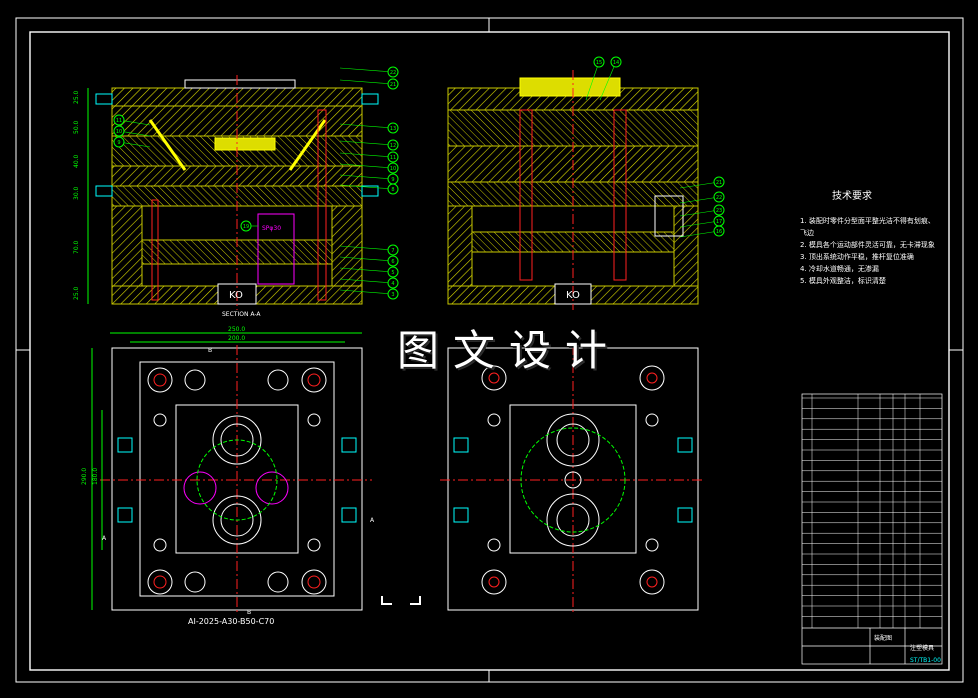 The image size is (978, 698). Describe the element at coordinates (839, 269) in the screenshot. I see `tech-line: 4. 冷却水道畅通，无渗漏` at that location.